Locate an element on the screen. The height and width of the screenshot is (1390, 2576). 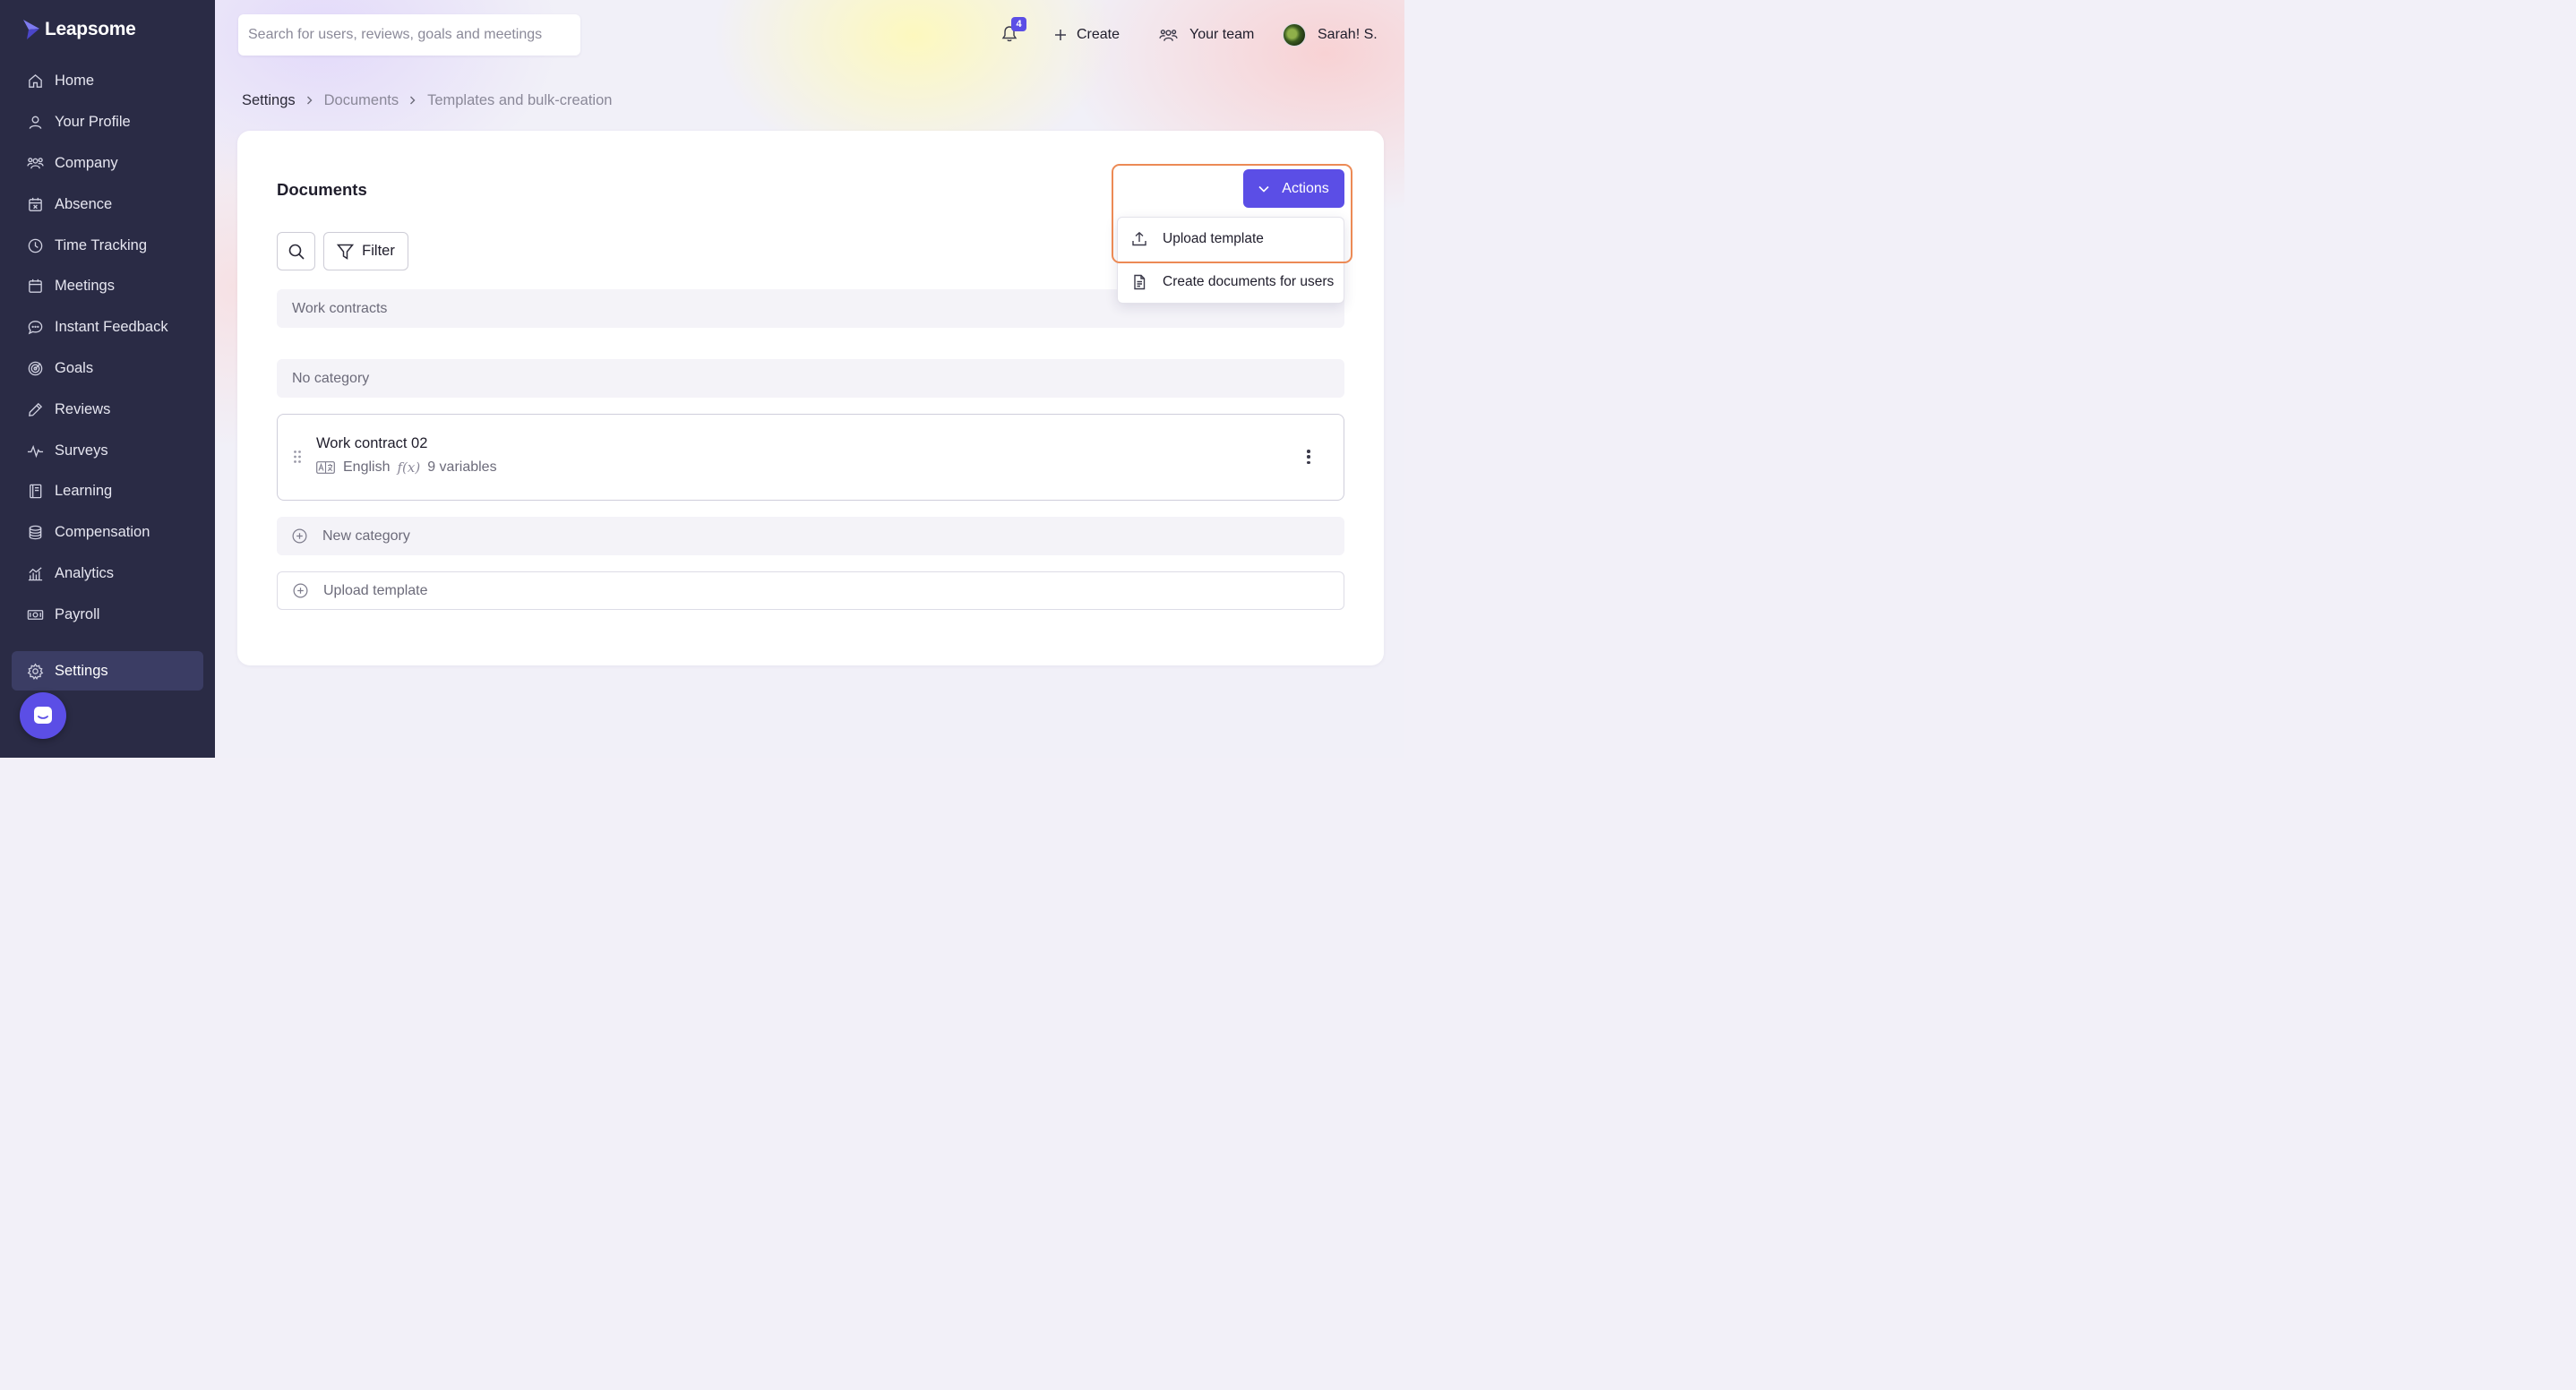
money-icon is located at coordinates (35, 614).